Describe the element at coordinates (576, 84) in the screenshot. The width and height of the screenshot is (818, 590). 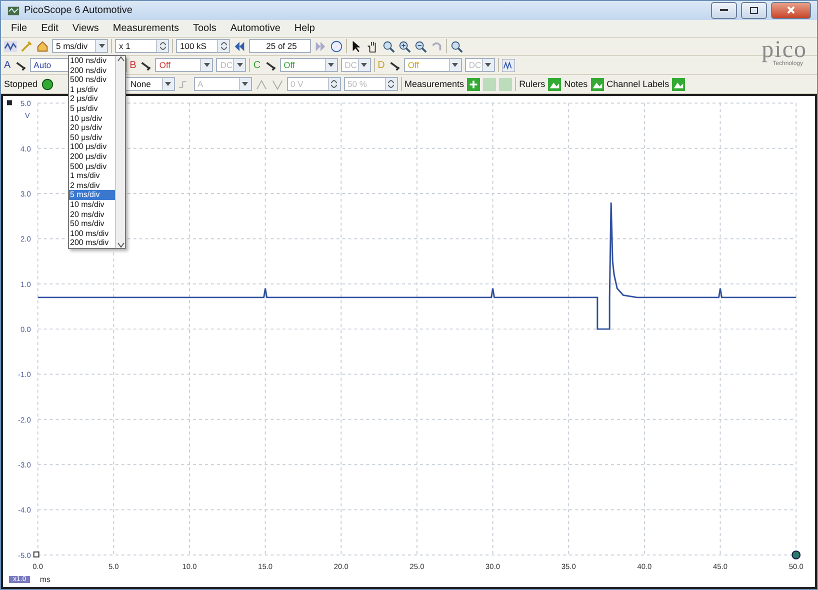
I see `toolbar-label: Notes` at that location.